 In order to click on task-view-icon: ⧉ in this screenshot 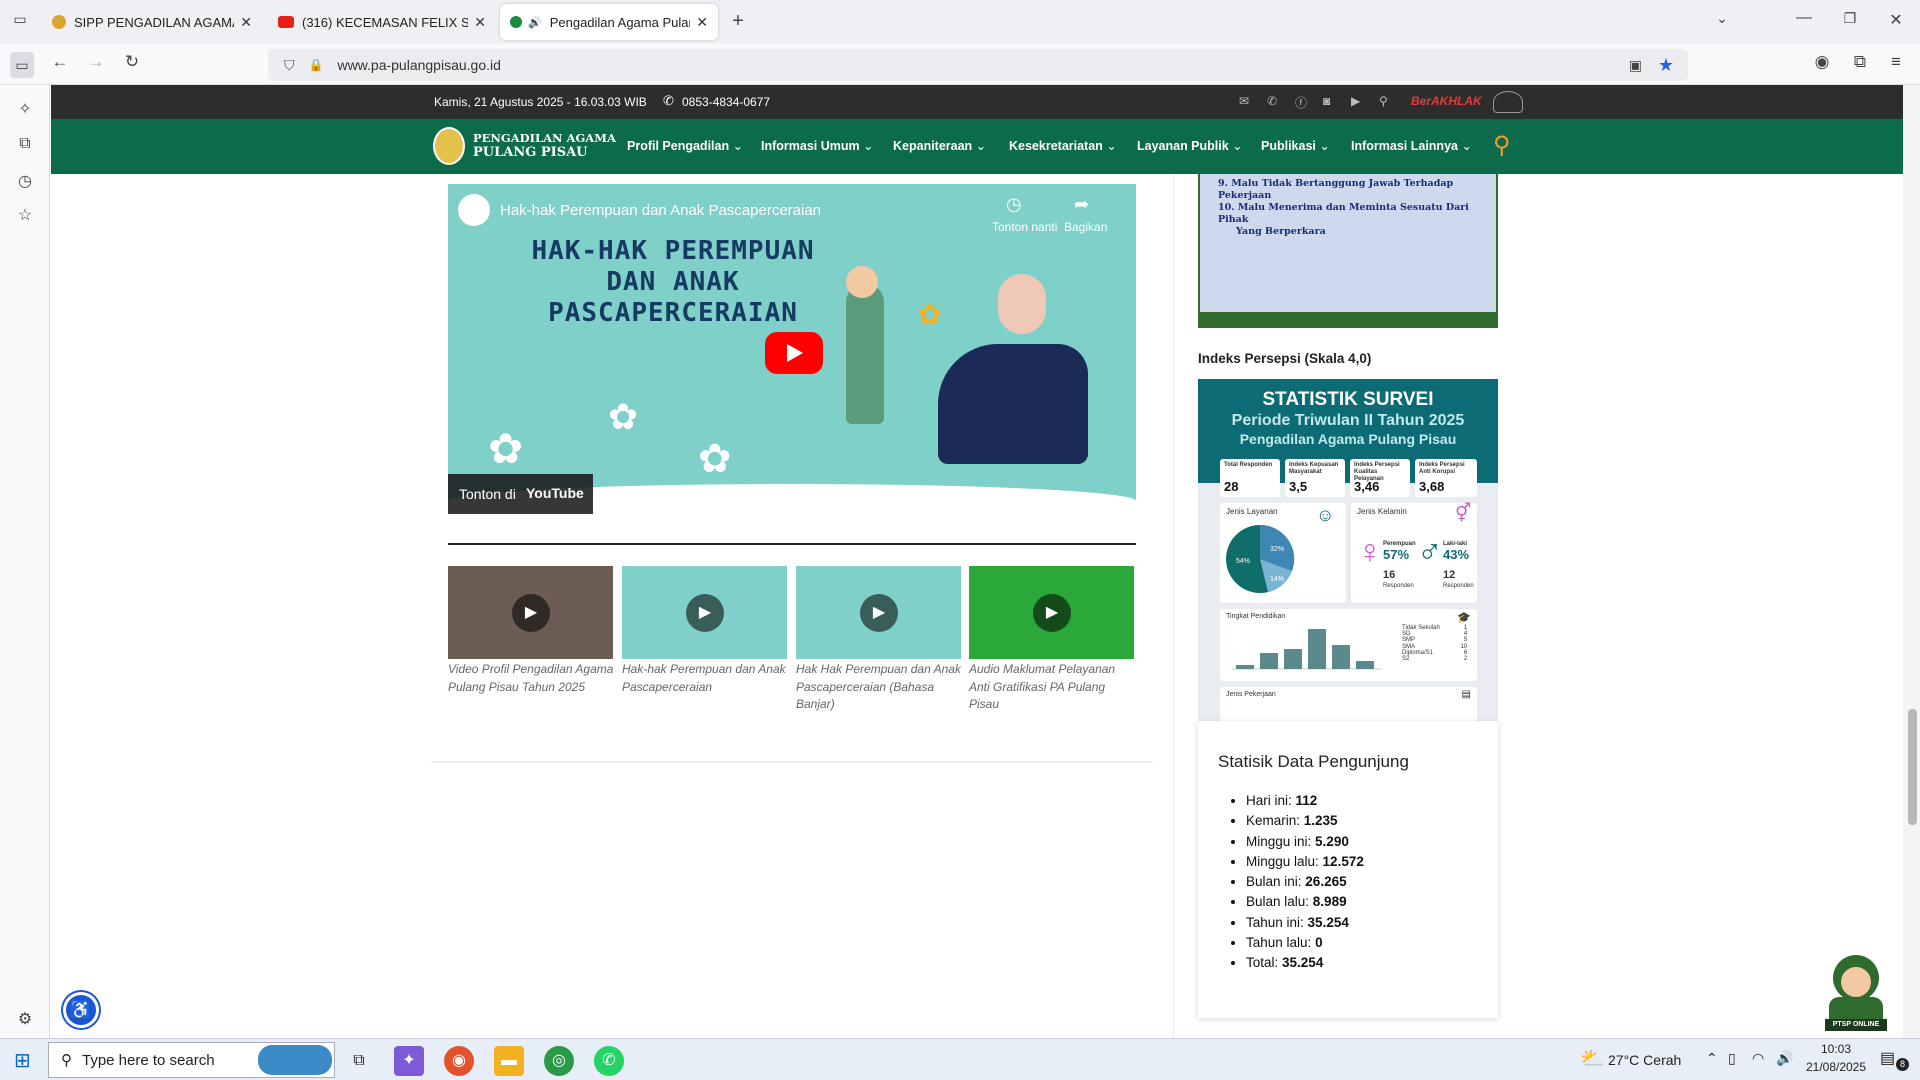, I will do `click(359, 1061)`.